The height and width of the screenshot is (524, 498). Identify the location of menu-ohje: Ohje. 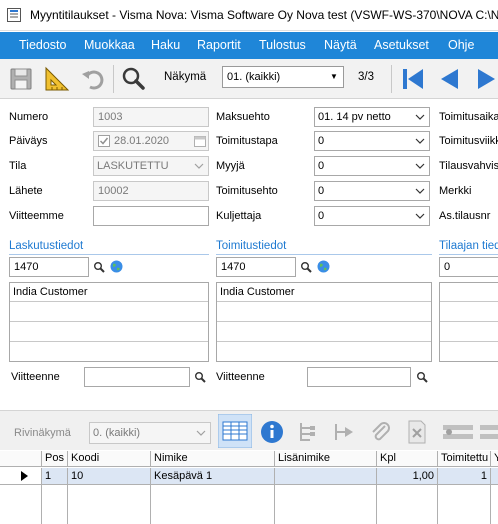
(461, 45).